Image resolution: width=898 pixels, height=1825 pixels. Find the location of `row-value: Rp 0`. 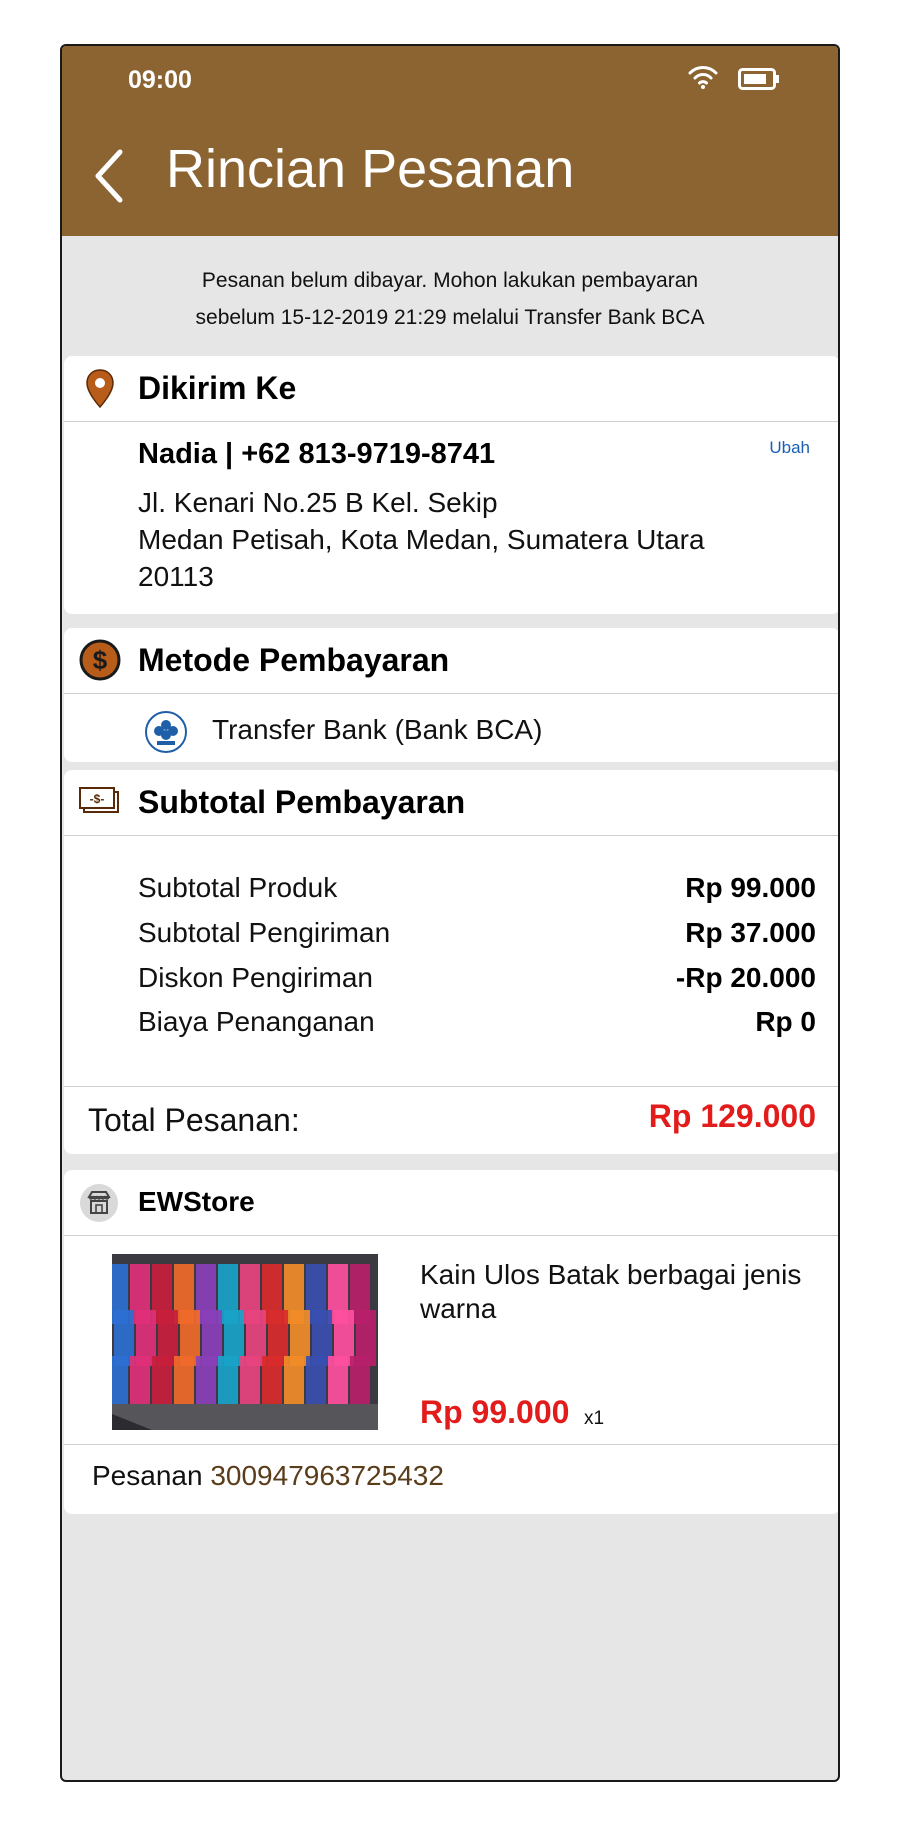

row-value: Rp 0 is located at coordinates (785, 1021).